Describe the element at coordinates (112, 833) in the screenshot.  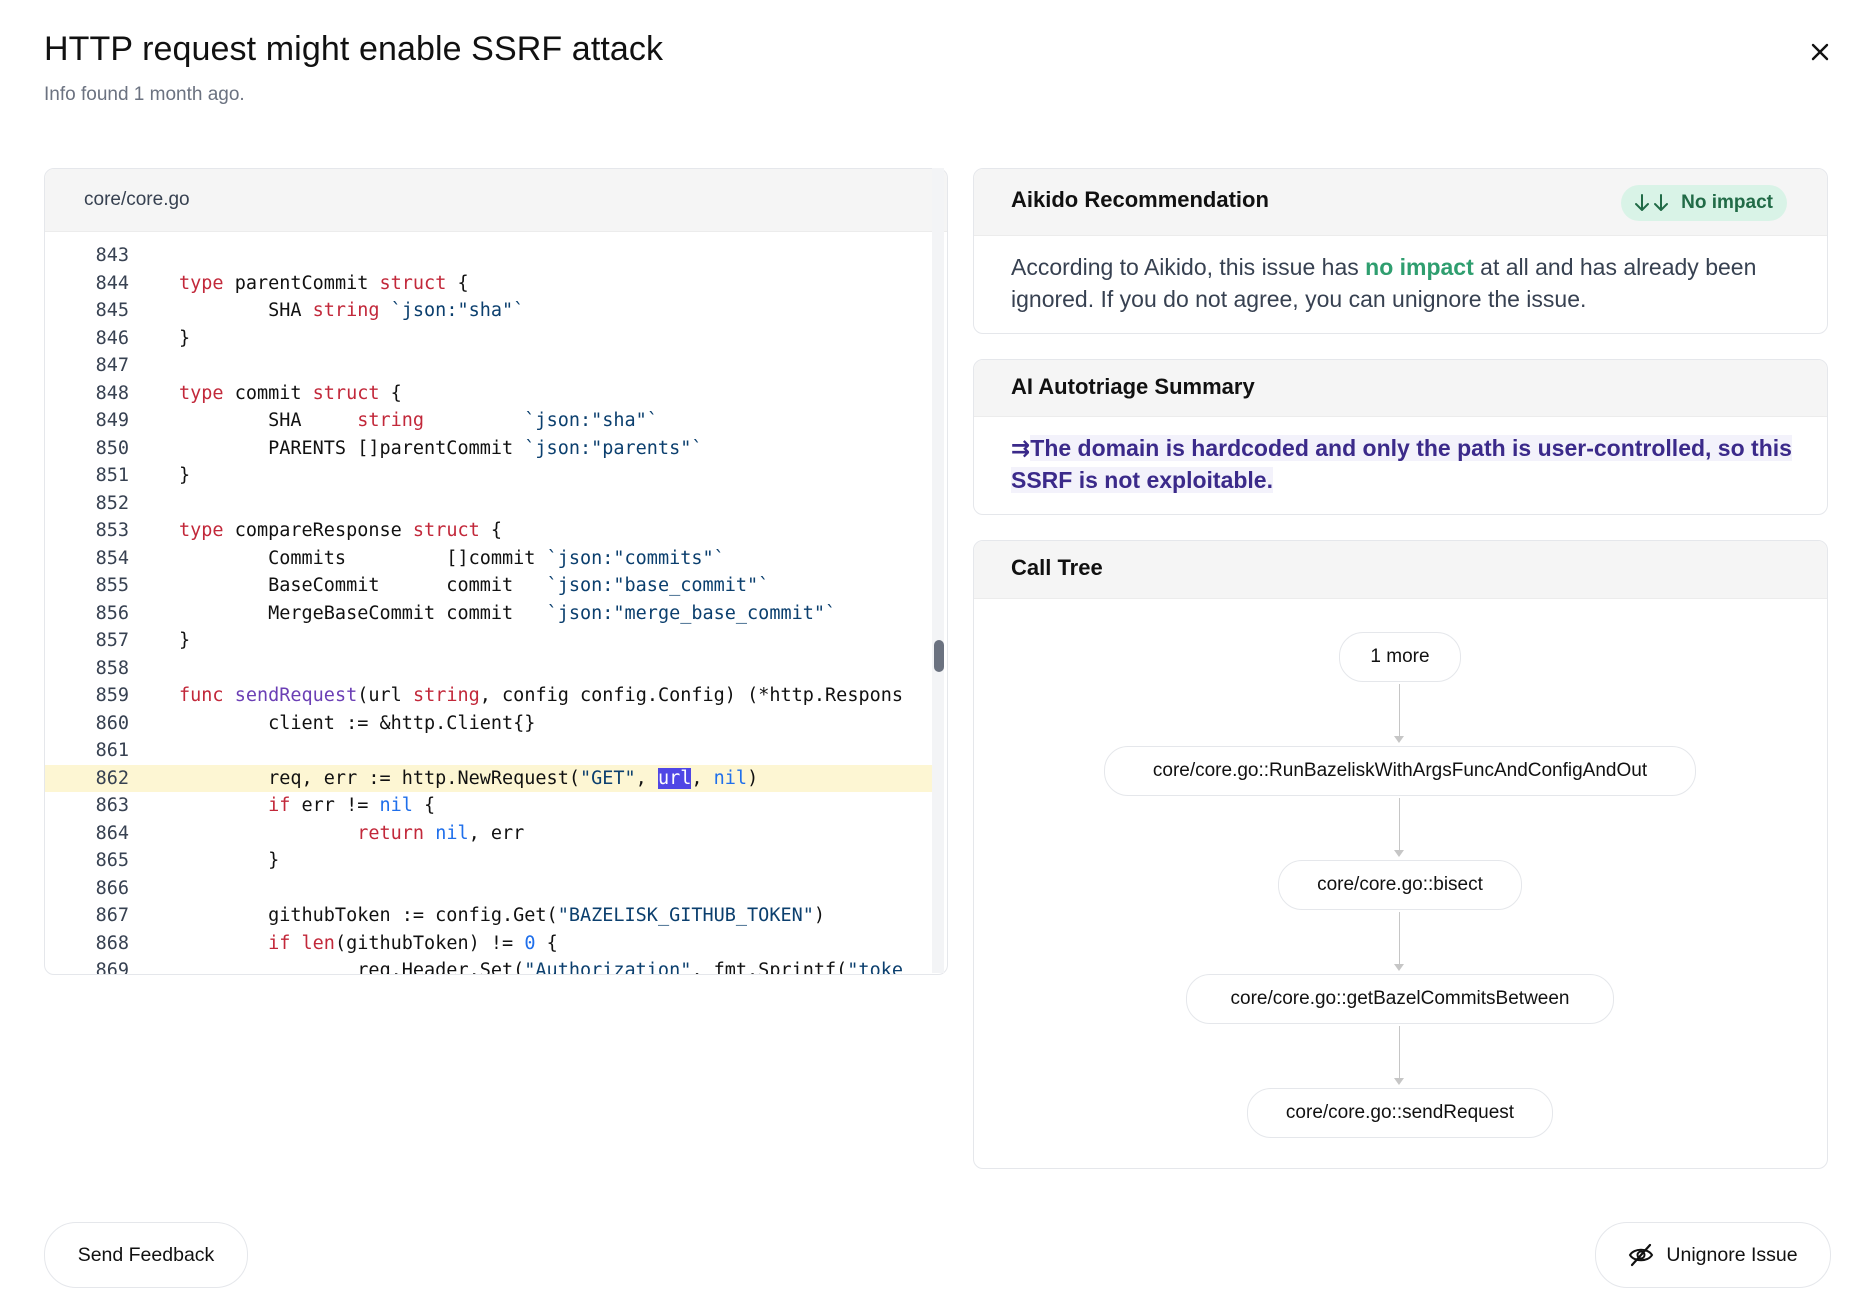
I see `line-number: 864` at that location.